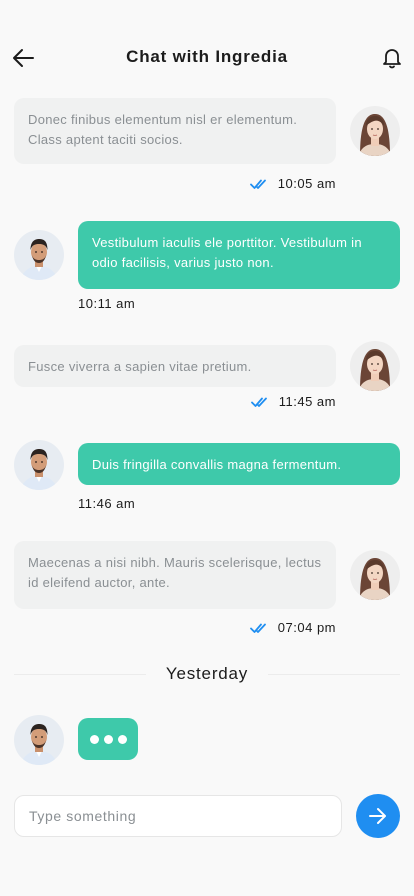 Image resolution: width=414 pixels, height=896 pixels. I want to click on chat-header: Chat with Ingredia, so click(207, 48).